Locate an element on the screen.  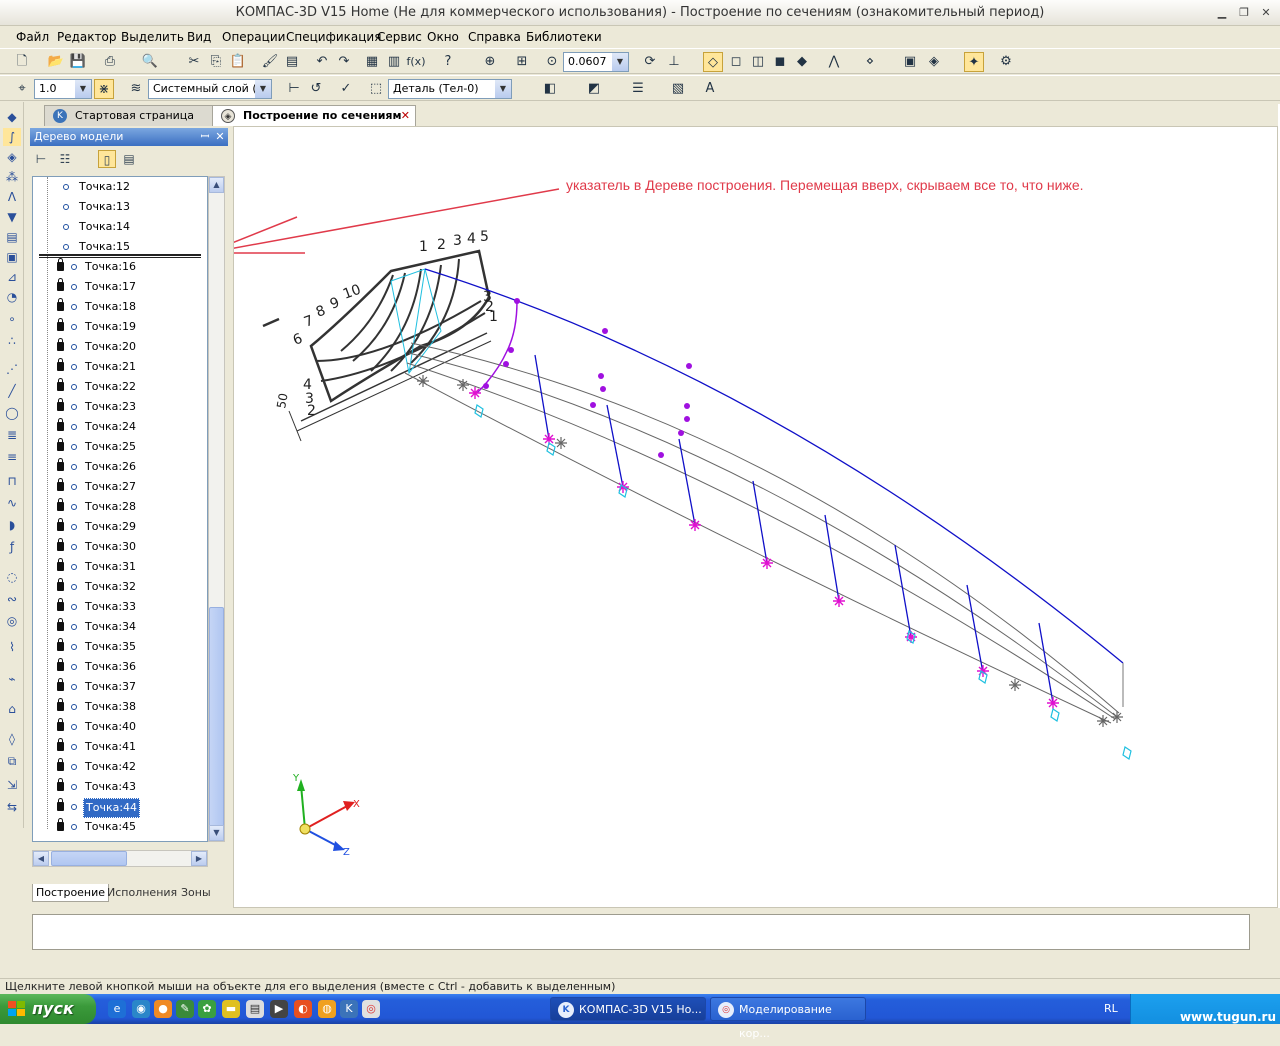
shaded-edges-icon: ◆ is located at coordinates (802, 62).